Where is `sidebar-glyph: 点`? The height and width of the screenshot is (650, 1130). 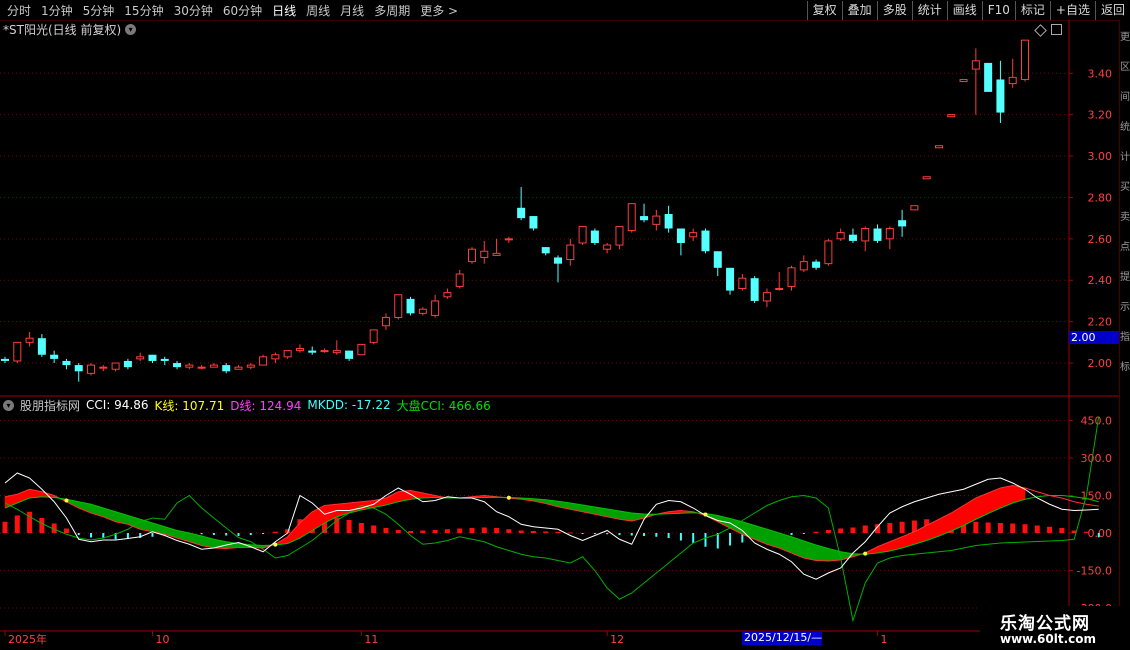
sidebar-glyph: 点 is located at coordinates (1125, 245).